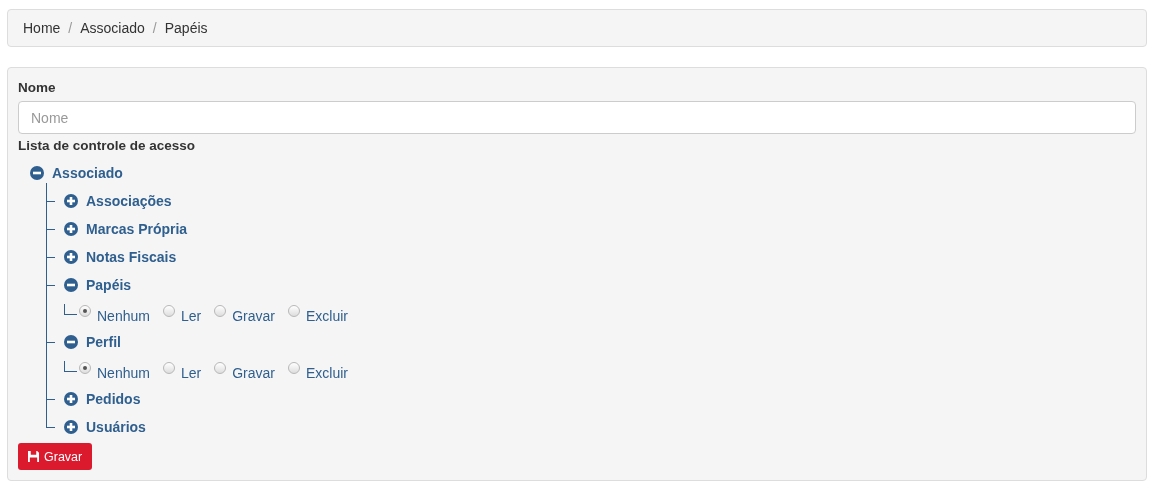  I want to click on tree-node-label: Pedidos, so click(113, 399).